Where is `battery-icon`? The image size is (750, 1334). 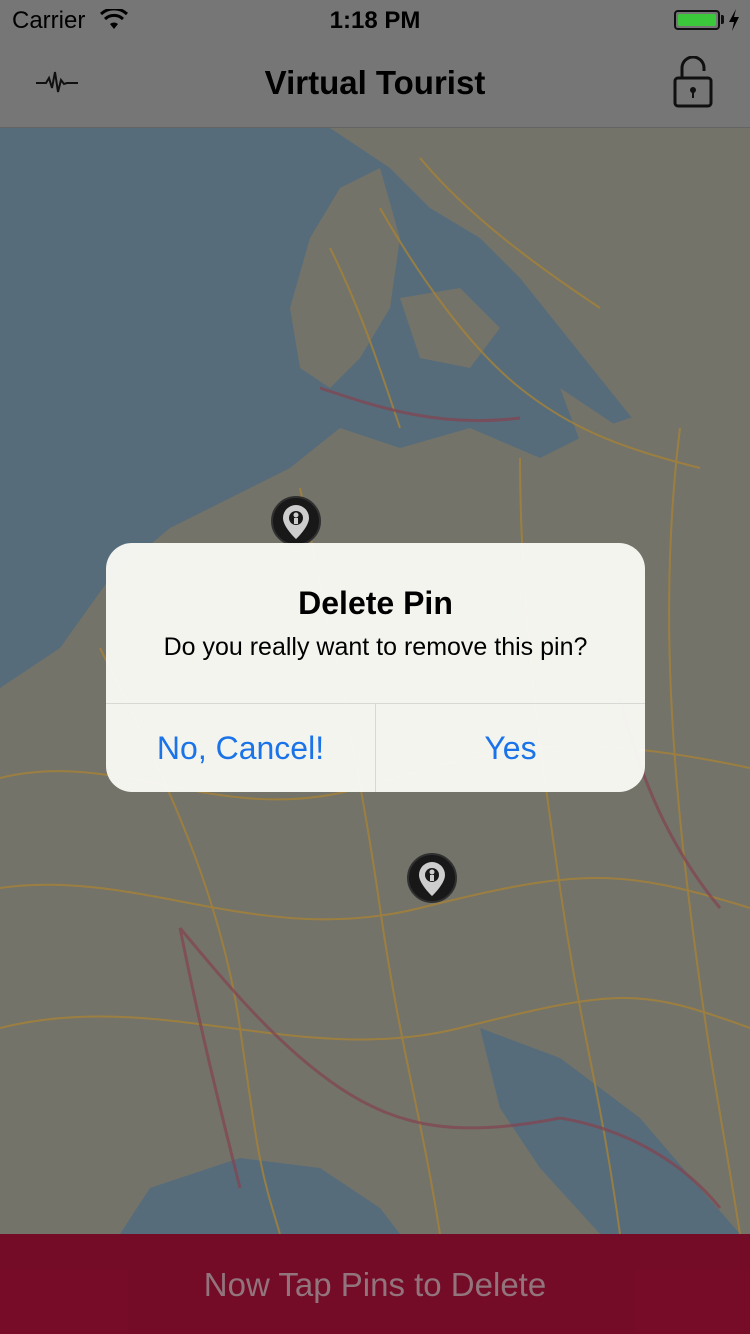 battery-icon is located at coordinates (697, 20).